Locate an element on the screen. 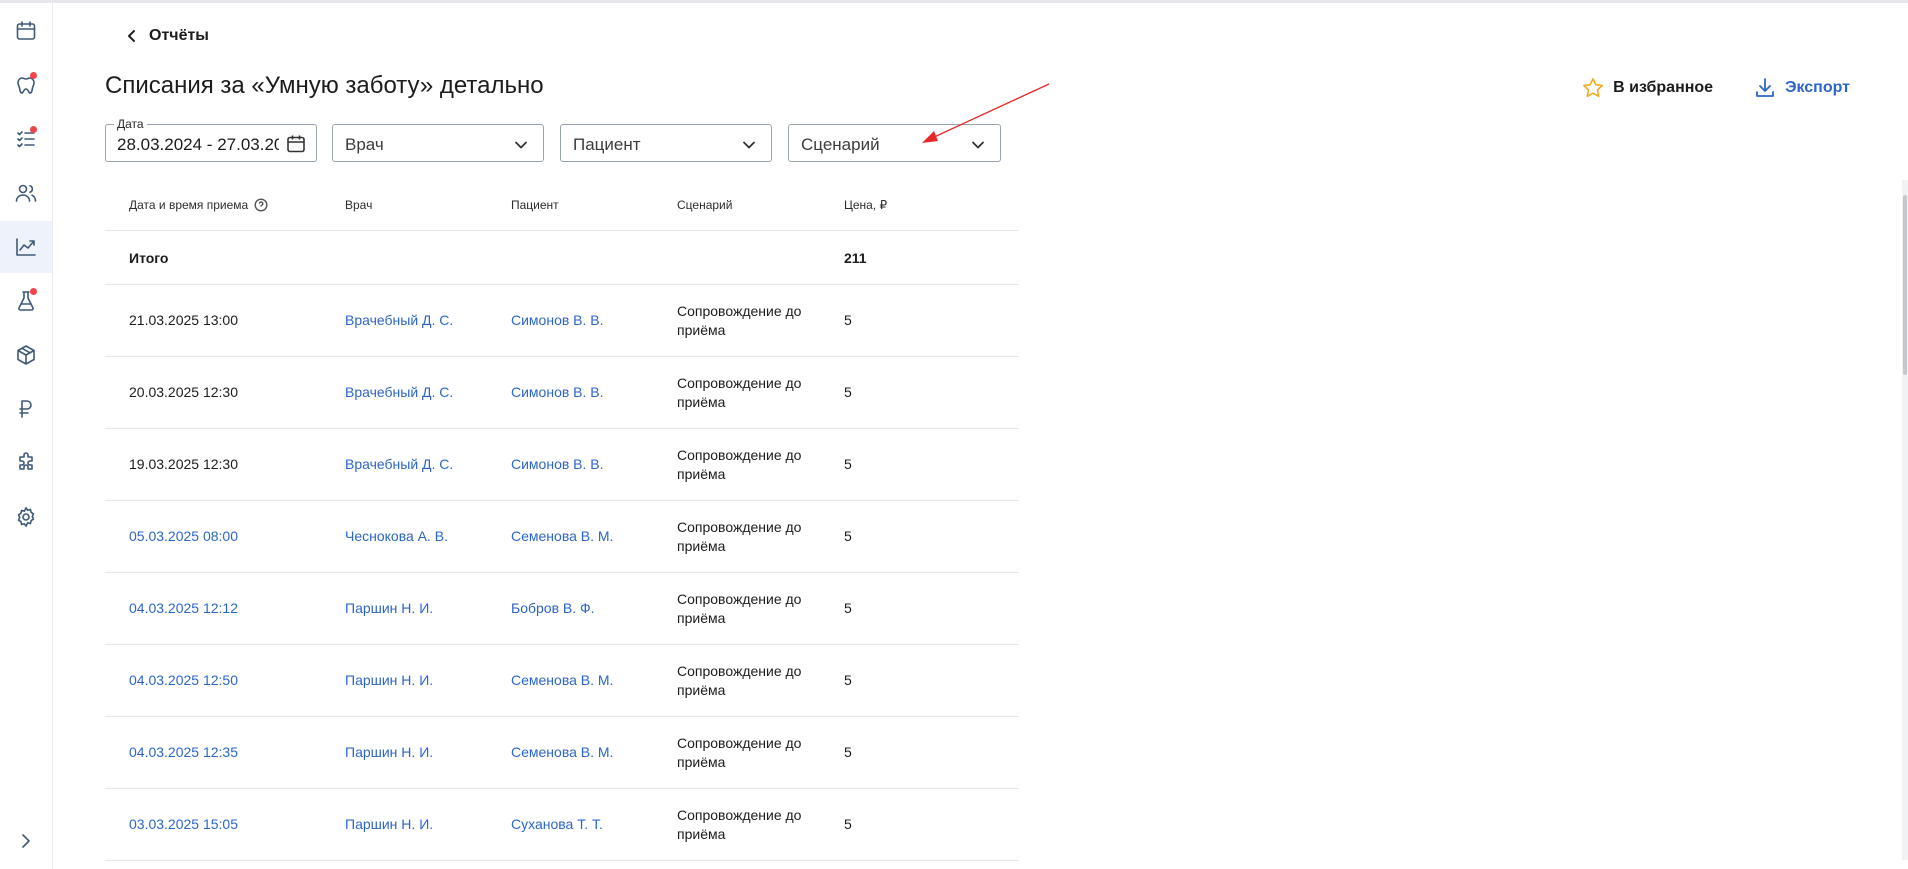  column-header-date: Дата и время приема is located at coordinates (198, 205).